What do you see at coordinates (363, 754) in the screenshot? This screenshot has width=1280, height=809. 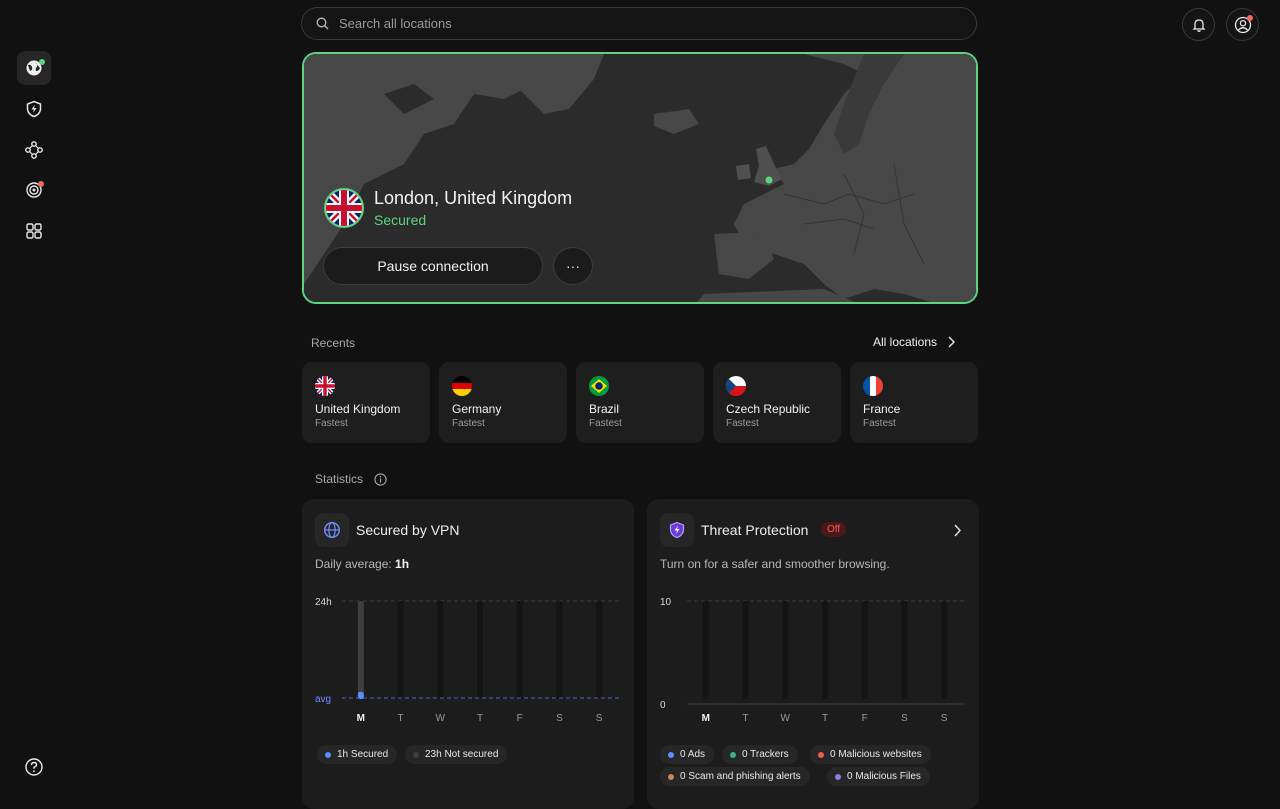 I see `legend-label: 1h Secured` at bounding box center [363, 754].